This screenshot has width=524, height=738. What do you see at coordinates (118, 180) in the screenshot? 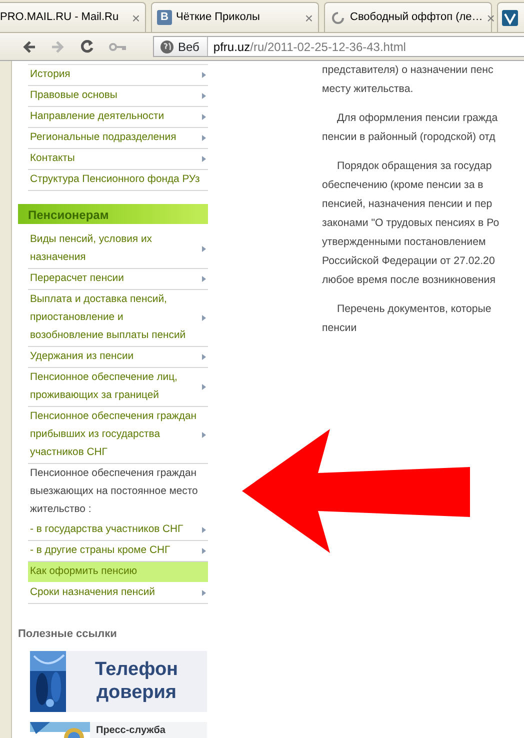
I see `menu-item: Структура Пенсионного фонда РУз` at bounding box center [118, 180].